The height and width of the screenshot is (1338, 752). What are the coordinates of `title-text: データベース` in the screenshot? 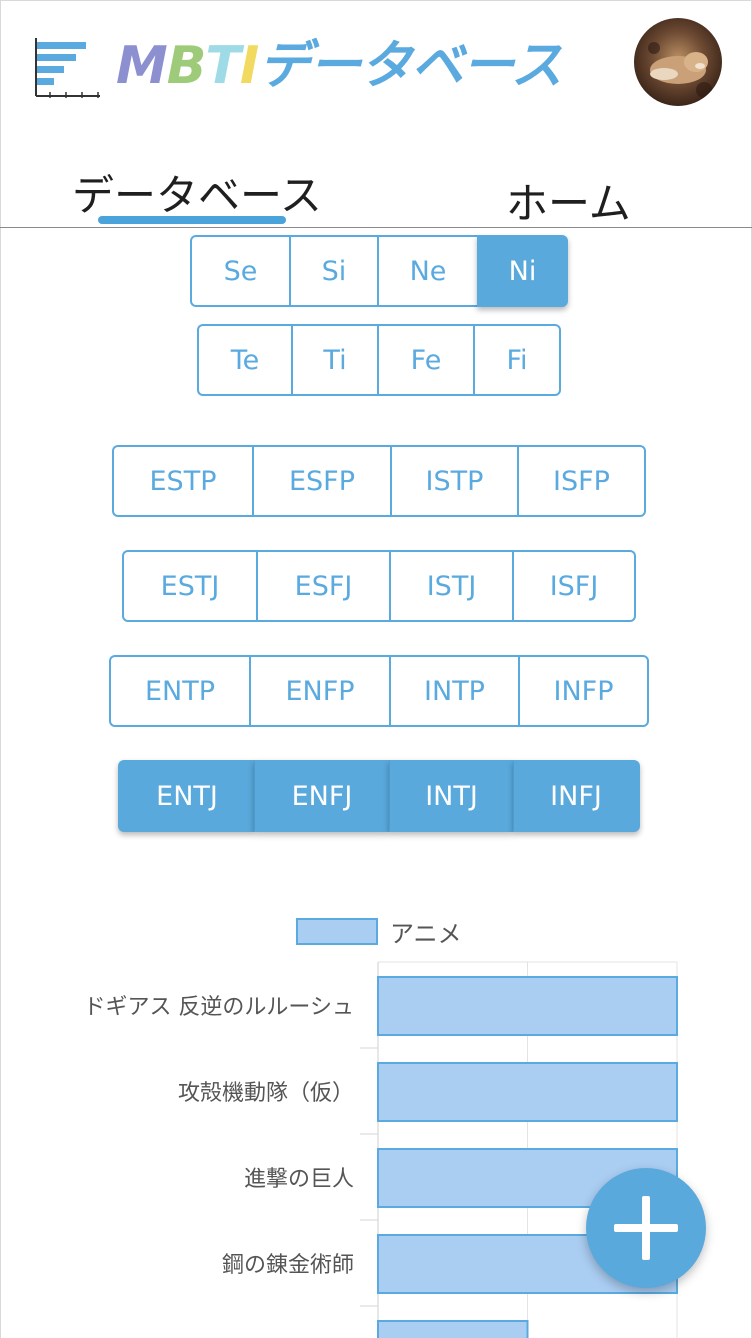 It's located at (410, 66).